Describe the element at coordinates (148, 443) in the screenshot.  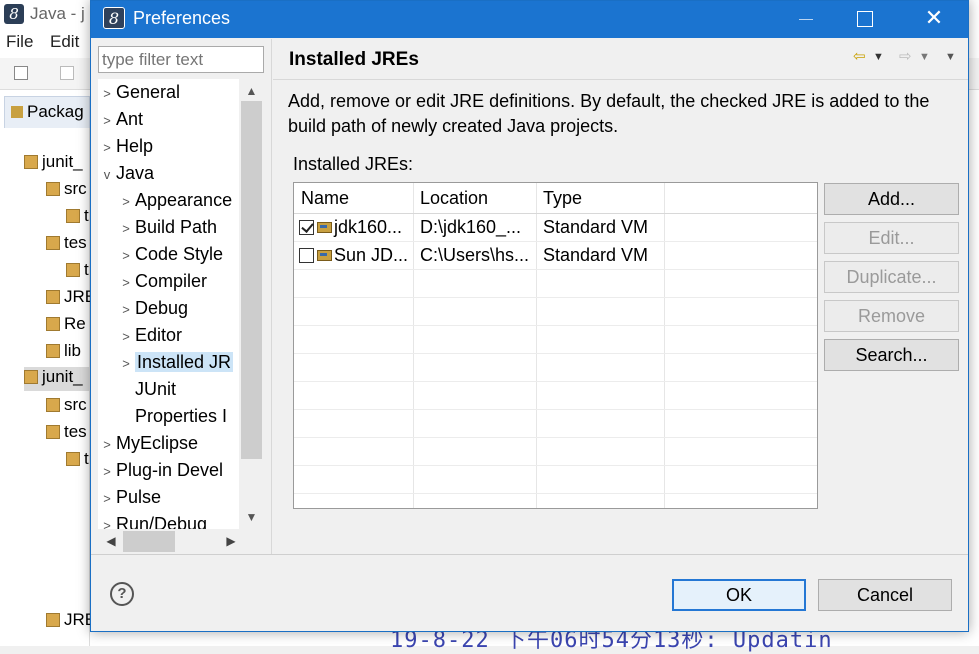
I see `tree-node-myeclipse: > MyEclipse` at that location.